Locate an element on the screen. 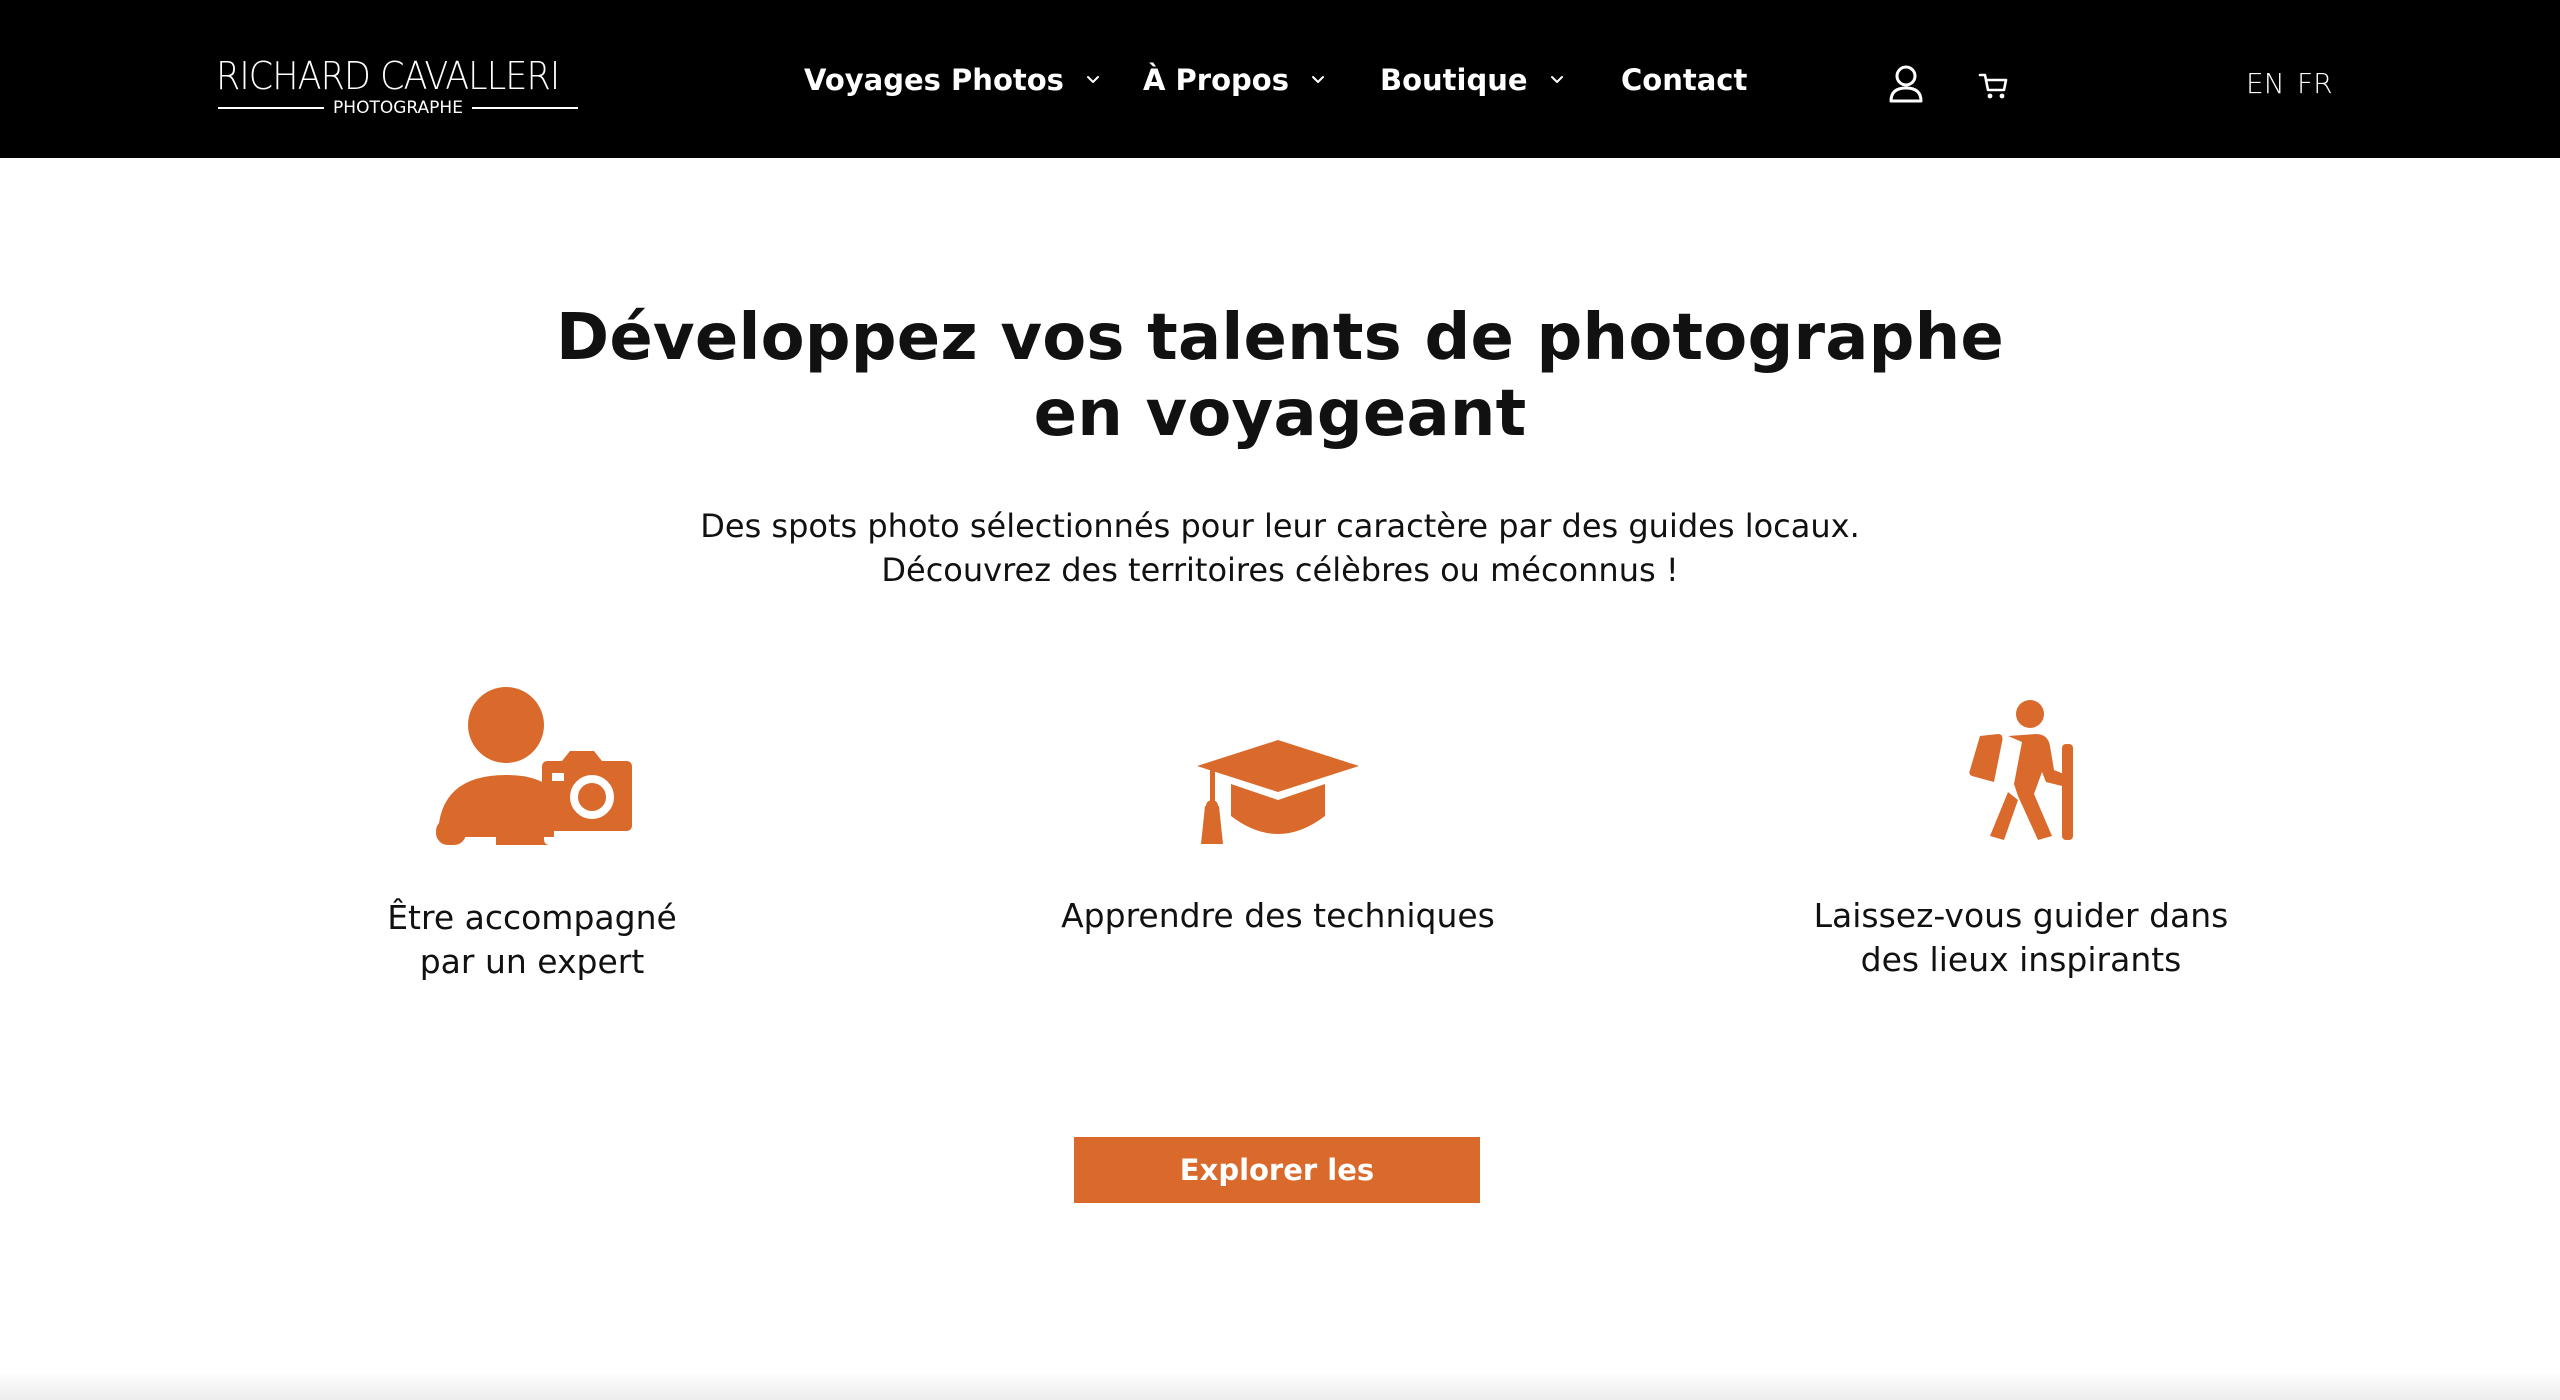 This screenshot has height=1400, width=2560. photographer-camera-icon is located at coordinates (534, 766).